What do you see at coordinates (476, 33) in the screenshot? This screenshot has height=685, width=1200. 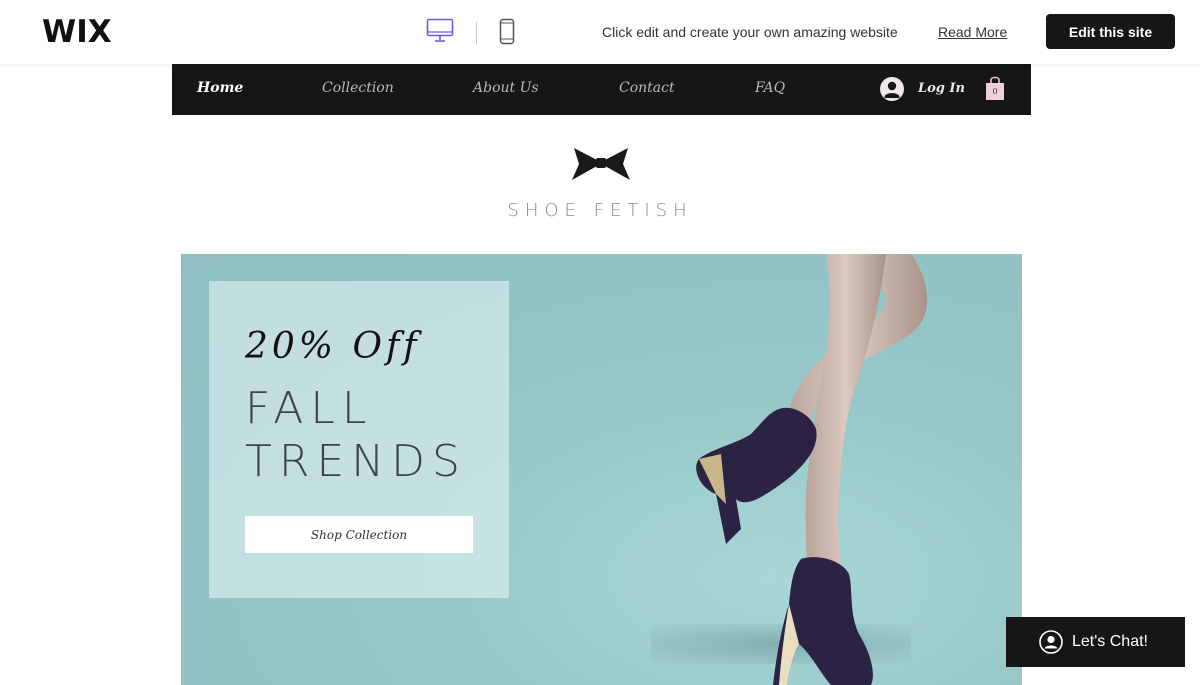 I see `device-separator` at bounding box center [476, 33].